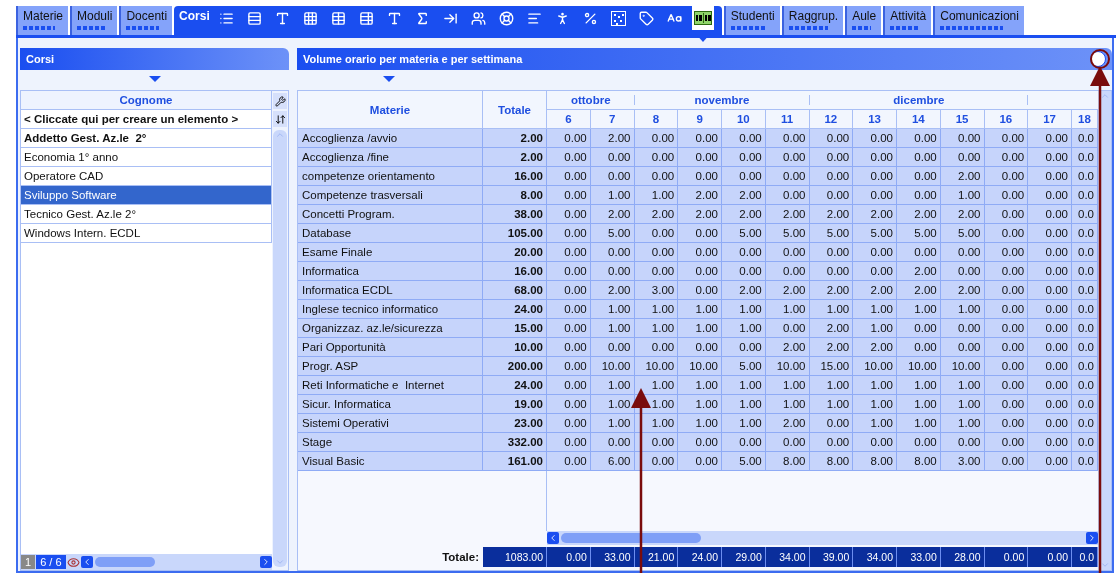 The height and width of the screenshot is (573, 1116). What do you see at coordinates (390, 290) in the screenshot?
I see `subject-cell: Informatica ECDL` at bounding box center [390, 290].